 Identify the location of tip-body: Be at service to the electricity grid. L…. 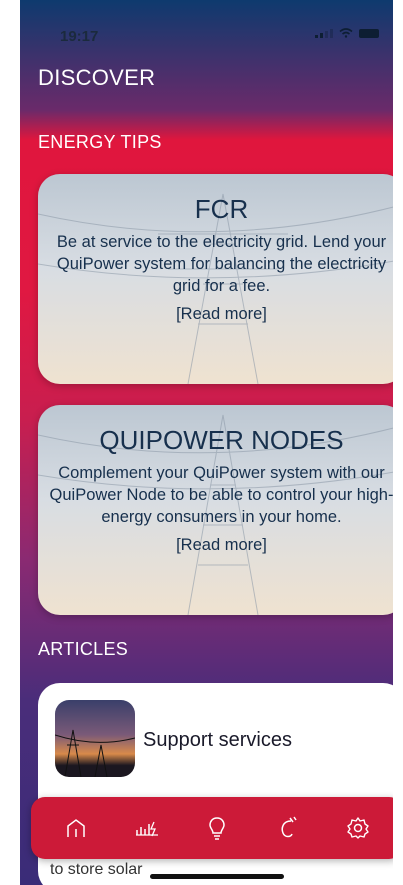
(221, 264).